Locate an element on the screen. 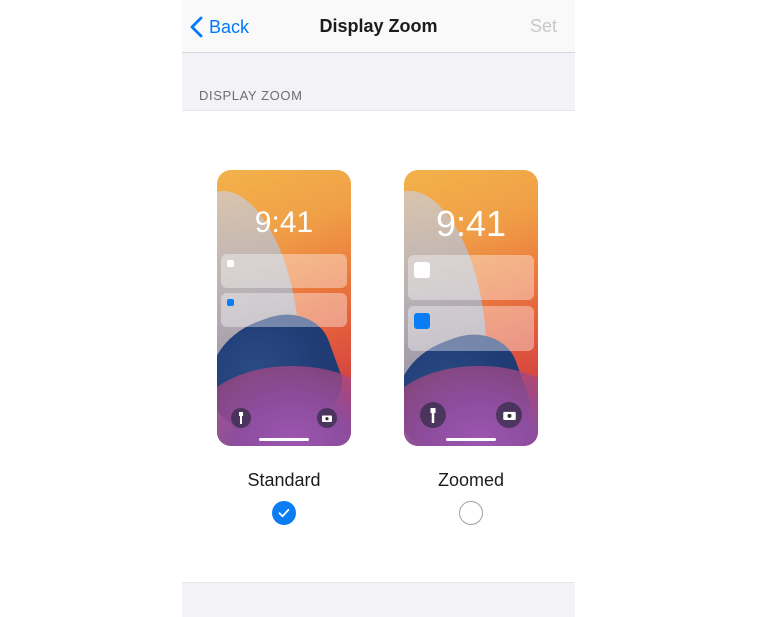 This screenshot has height=617, width=768. section-header: DISPLAY ZOOM is located at coordinates (251, 95).